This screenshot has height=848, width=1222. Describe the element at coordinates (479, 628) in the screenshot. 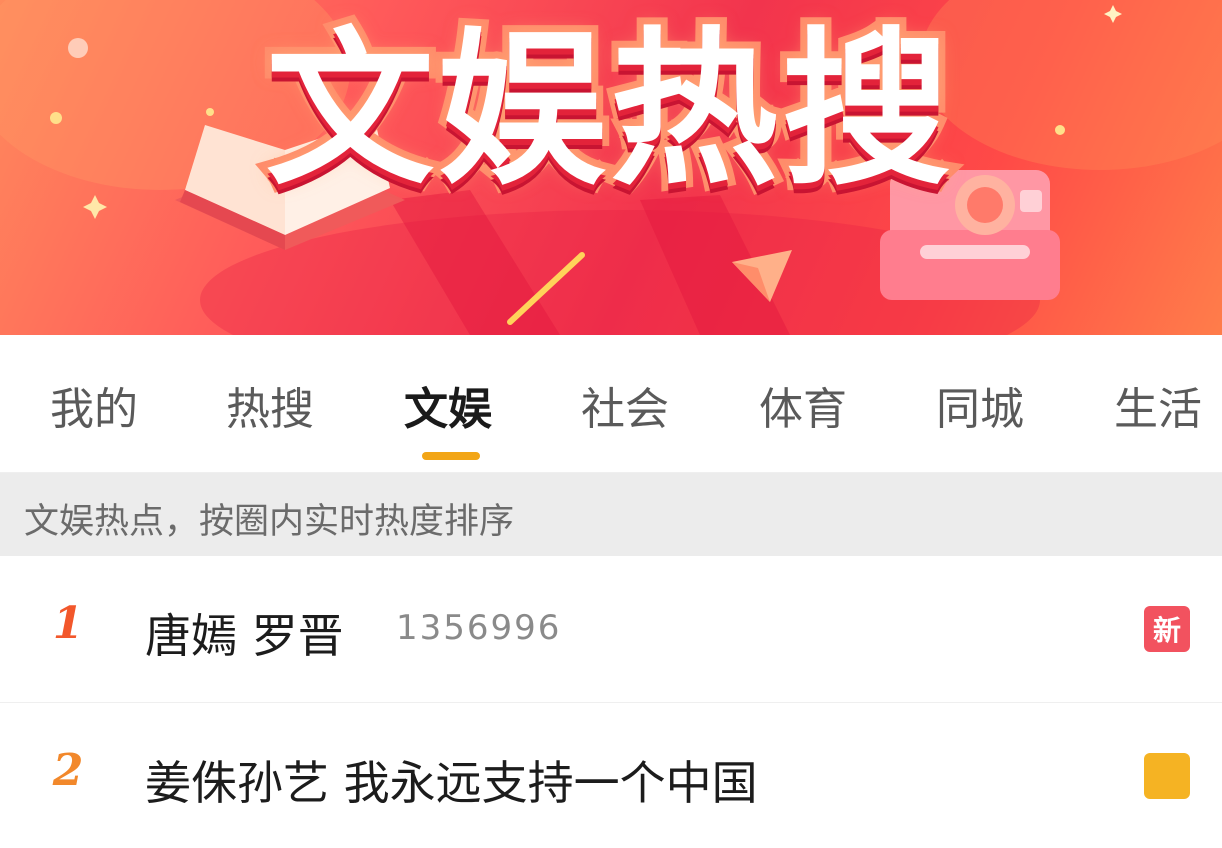

I see `heat-value: 1356996` at that location.